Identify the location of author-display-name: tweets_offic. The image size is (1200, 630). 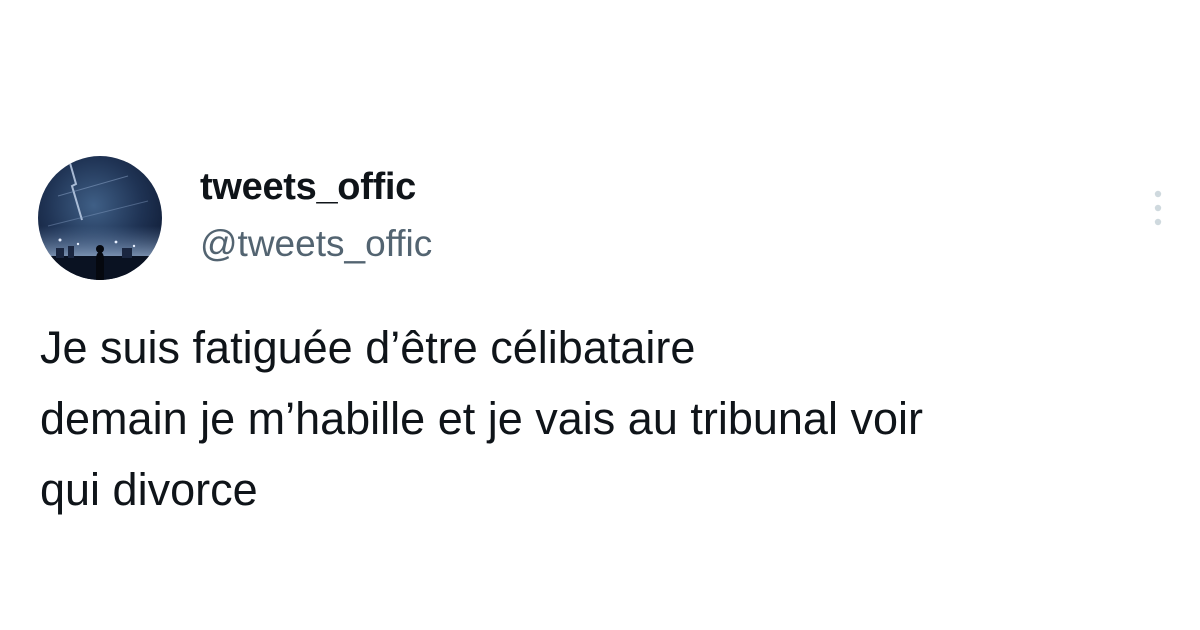
(308, 187).